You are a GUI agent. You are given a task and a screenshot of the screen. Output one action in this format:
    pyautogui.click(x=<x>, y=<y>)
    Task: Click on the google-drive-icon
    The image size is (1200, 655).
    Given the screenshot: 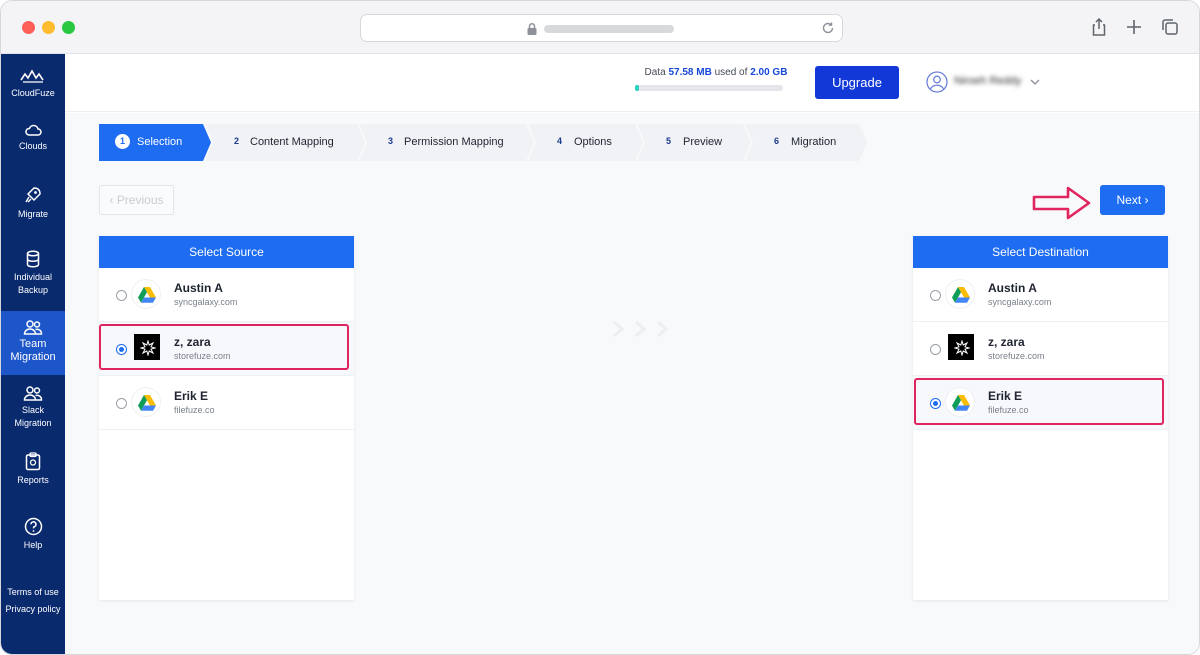 What is the action you would take?
    pyautogui.click(x=146, y=294)
    